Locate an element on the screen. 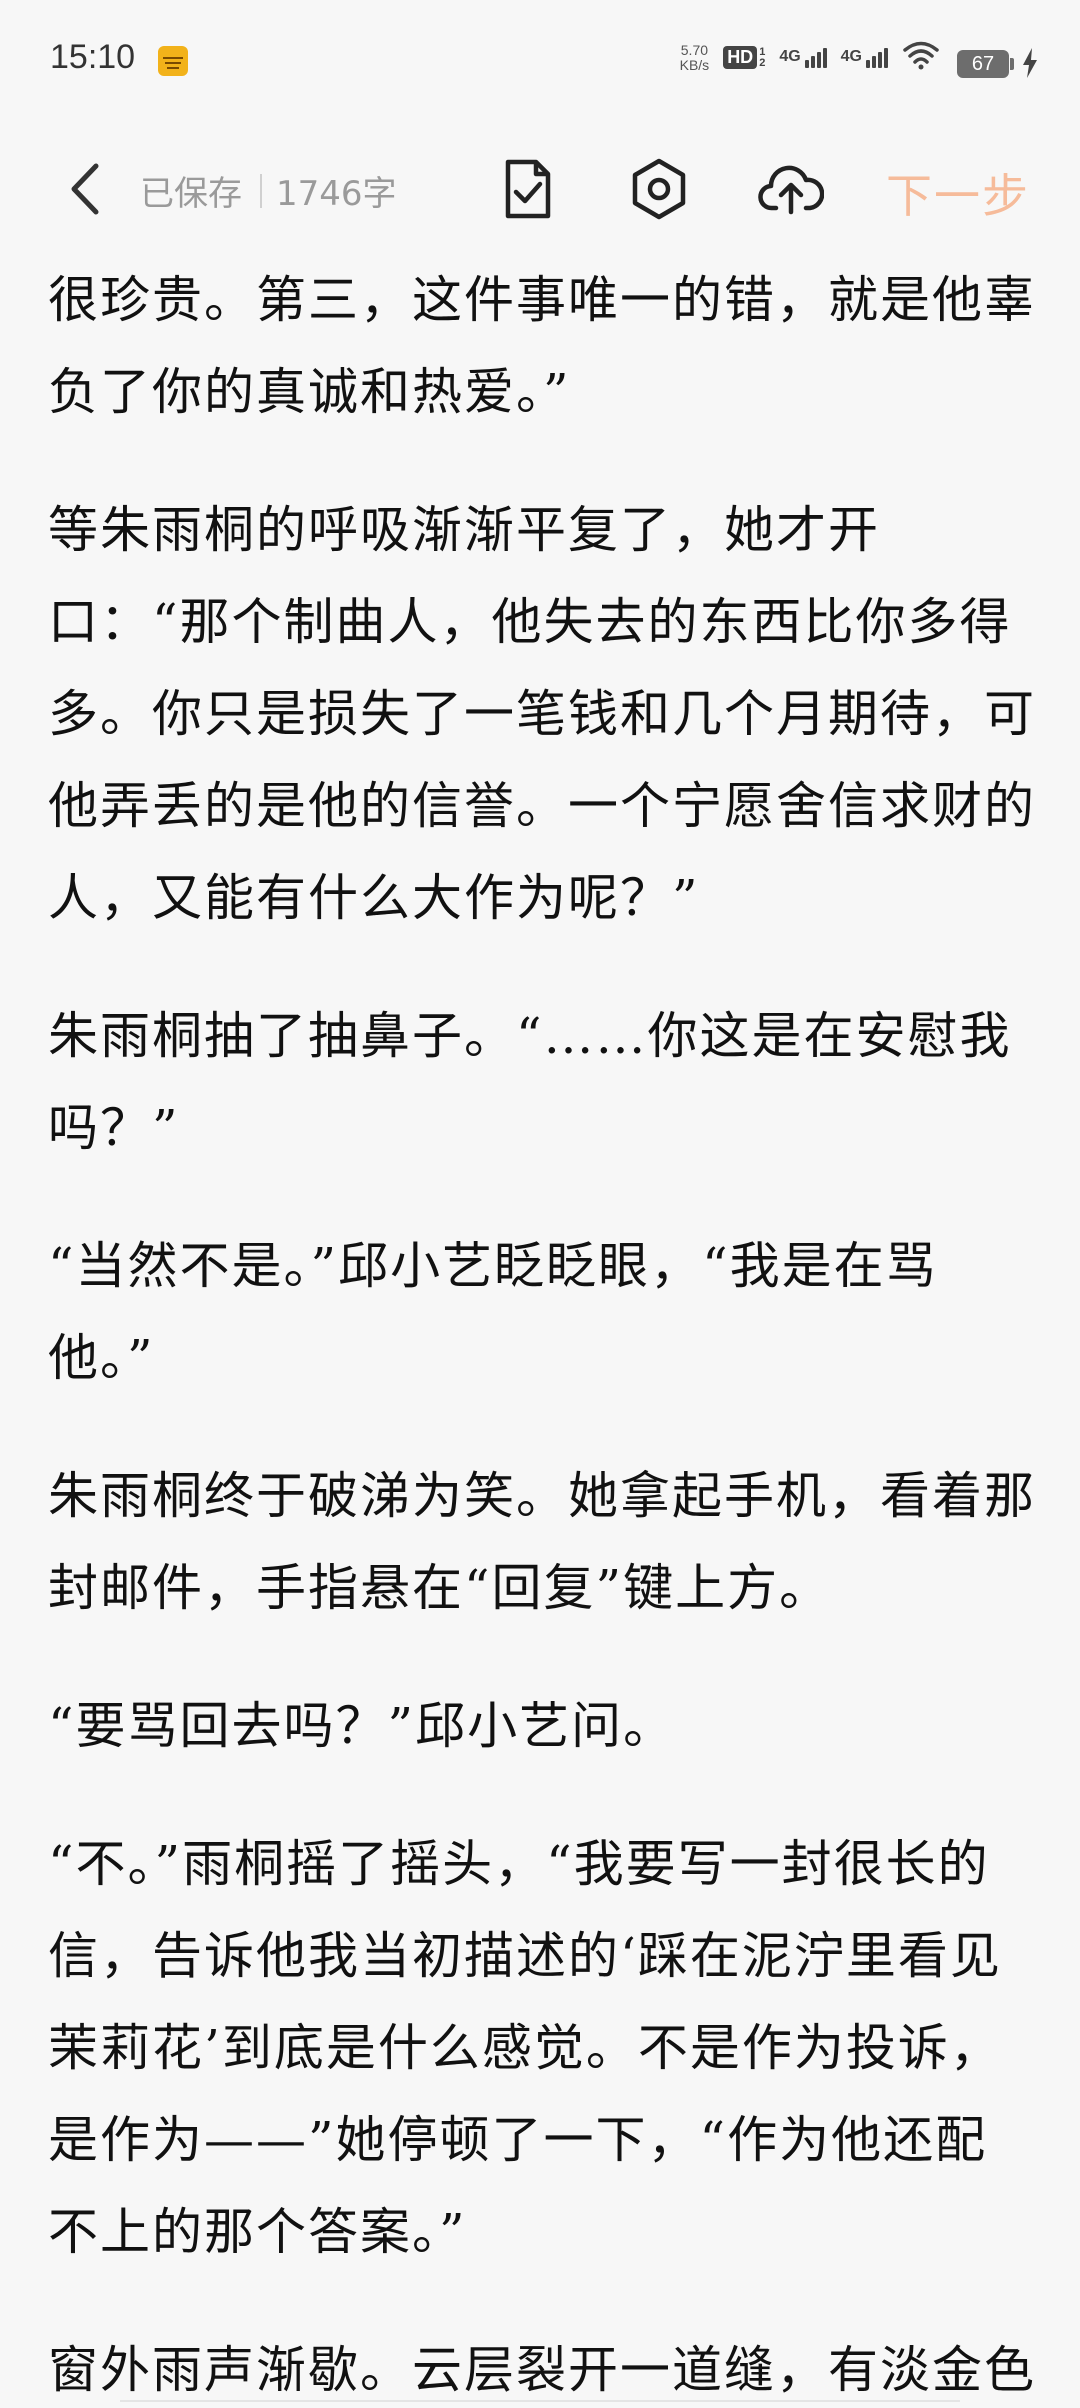  save-status: 已保存 1746字 is located at coordinates (268, 190).